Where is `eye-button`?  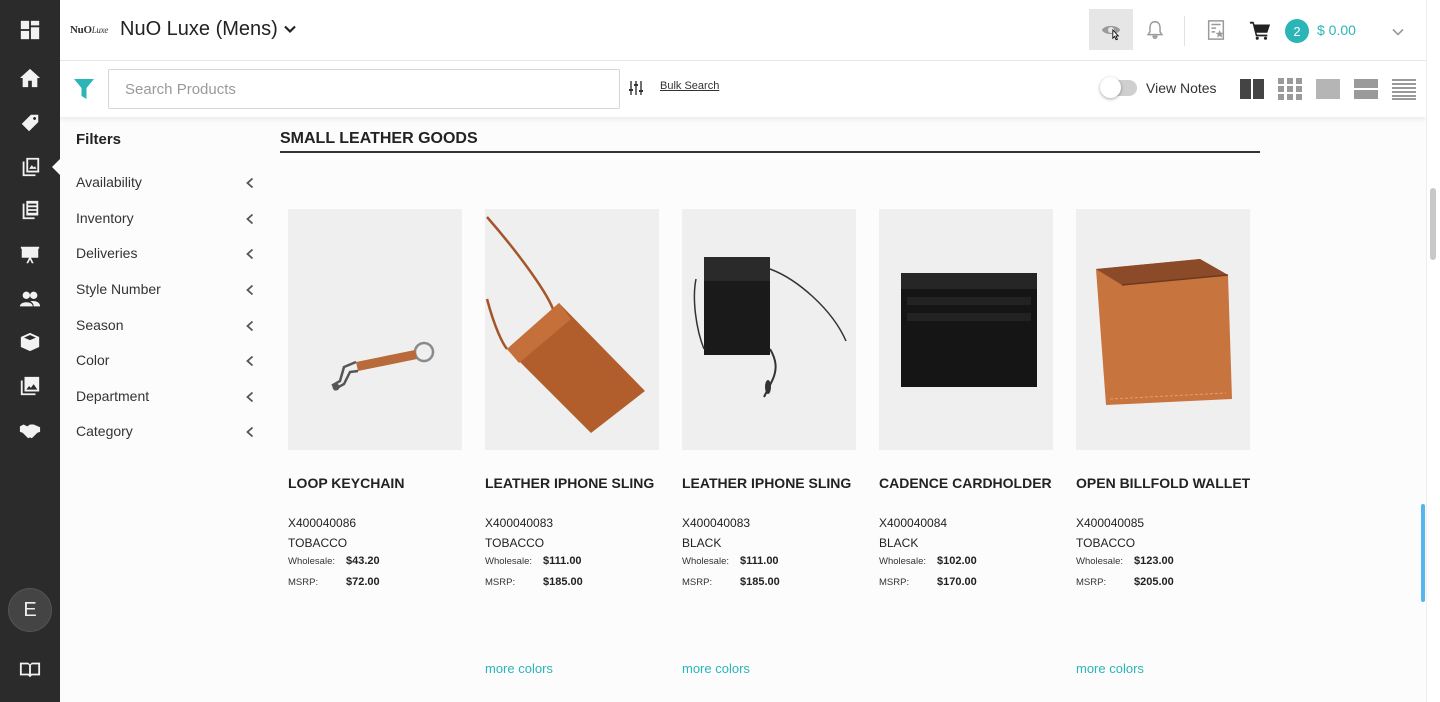 eye-button is located at coordinates (1111, 29).